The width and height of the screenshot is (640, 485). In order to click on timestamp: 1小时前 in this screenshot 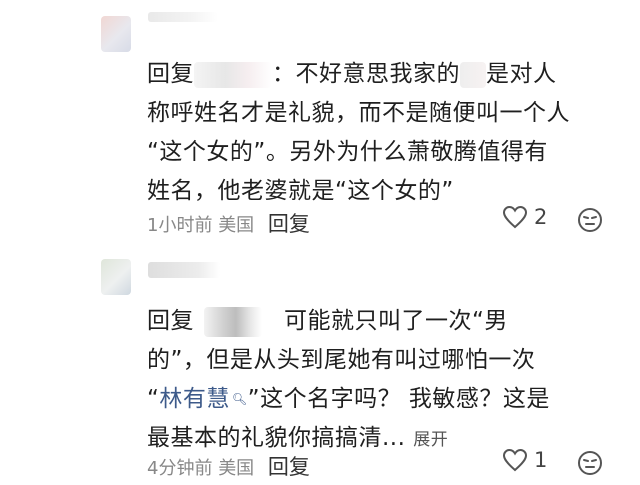, I will do `click(180, 225)`.